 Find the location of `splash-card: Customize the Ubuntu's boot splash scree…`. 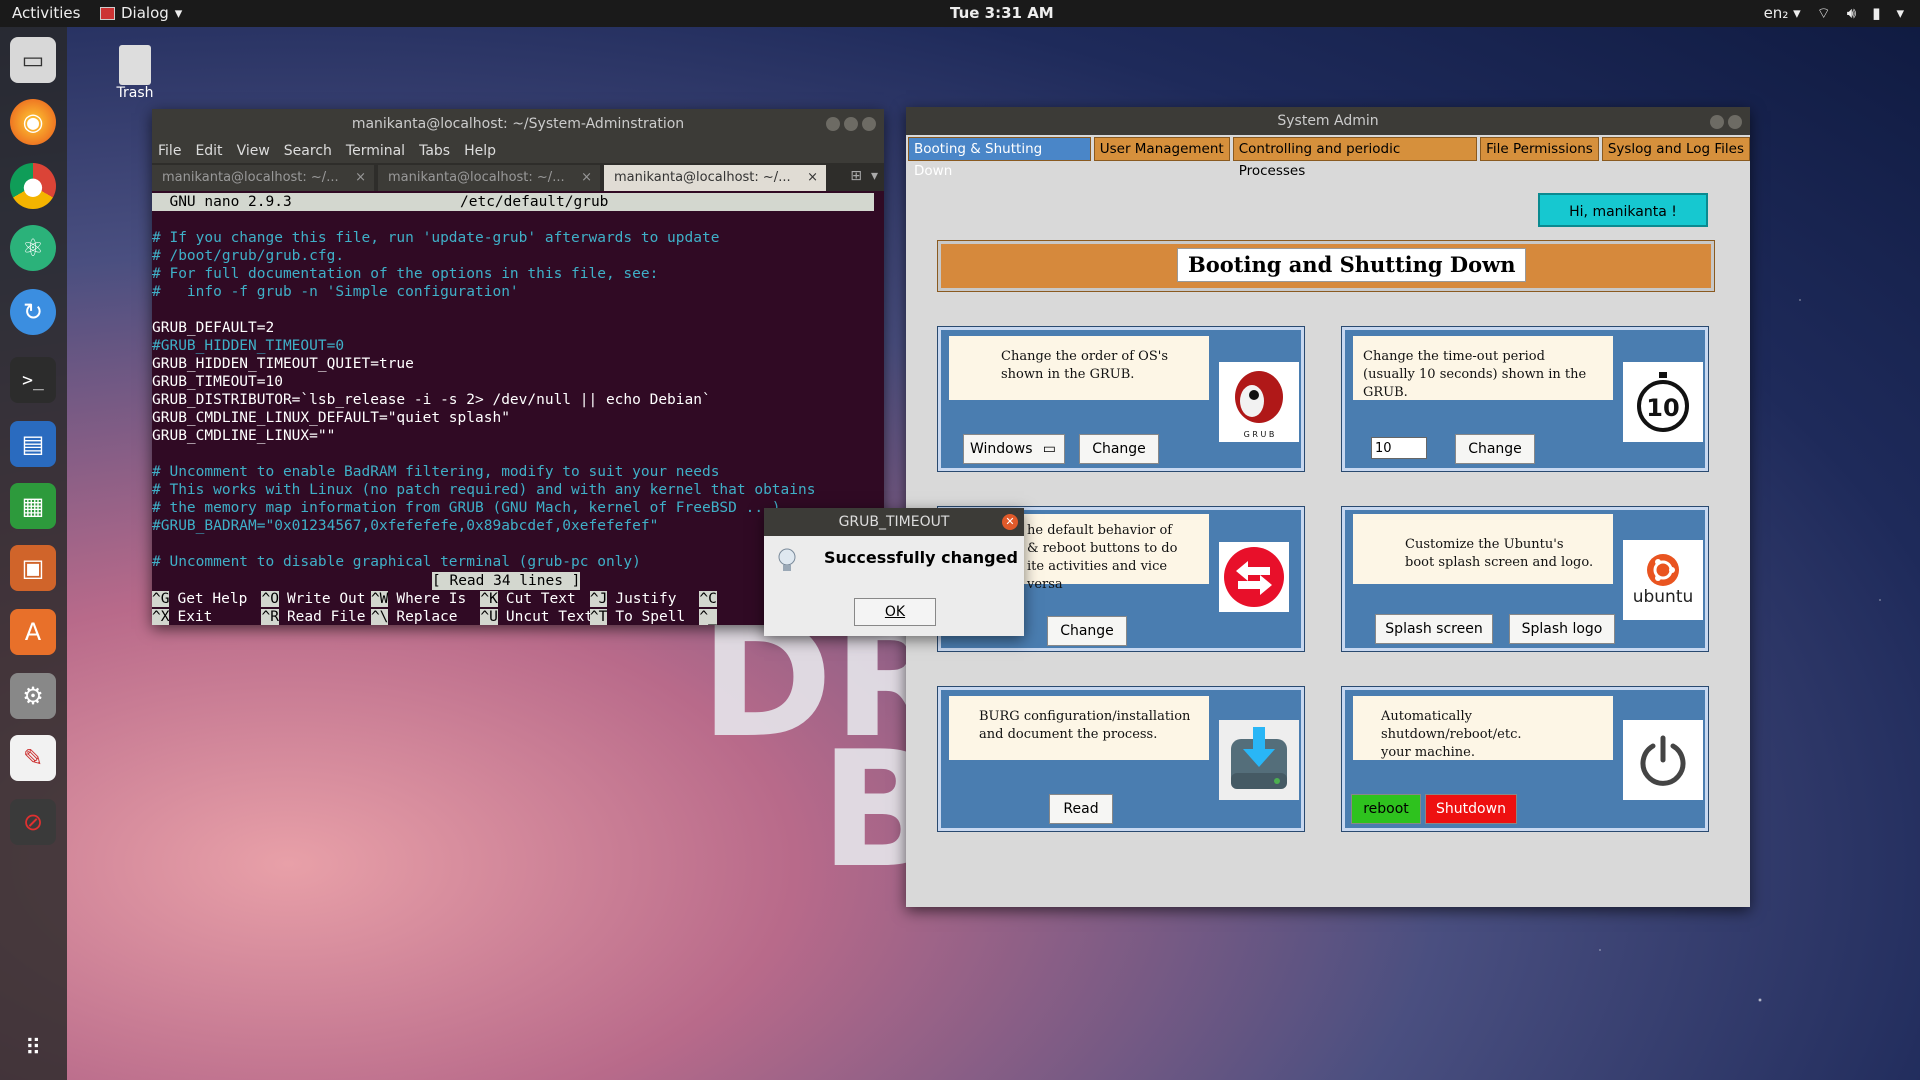

splash-card: Customize the Ubuntu's boot splash scree… is located at coordinates (1525, 579).